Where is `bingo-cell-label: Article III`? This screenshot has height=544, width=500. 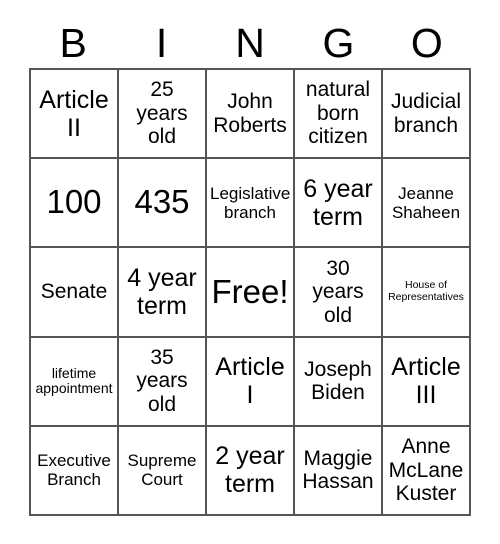 bingo-cell-label: Article III is located at coordinates (426, 381).